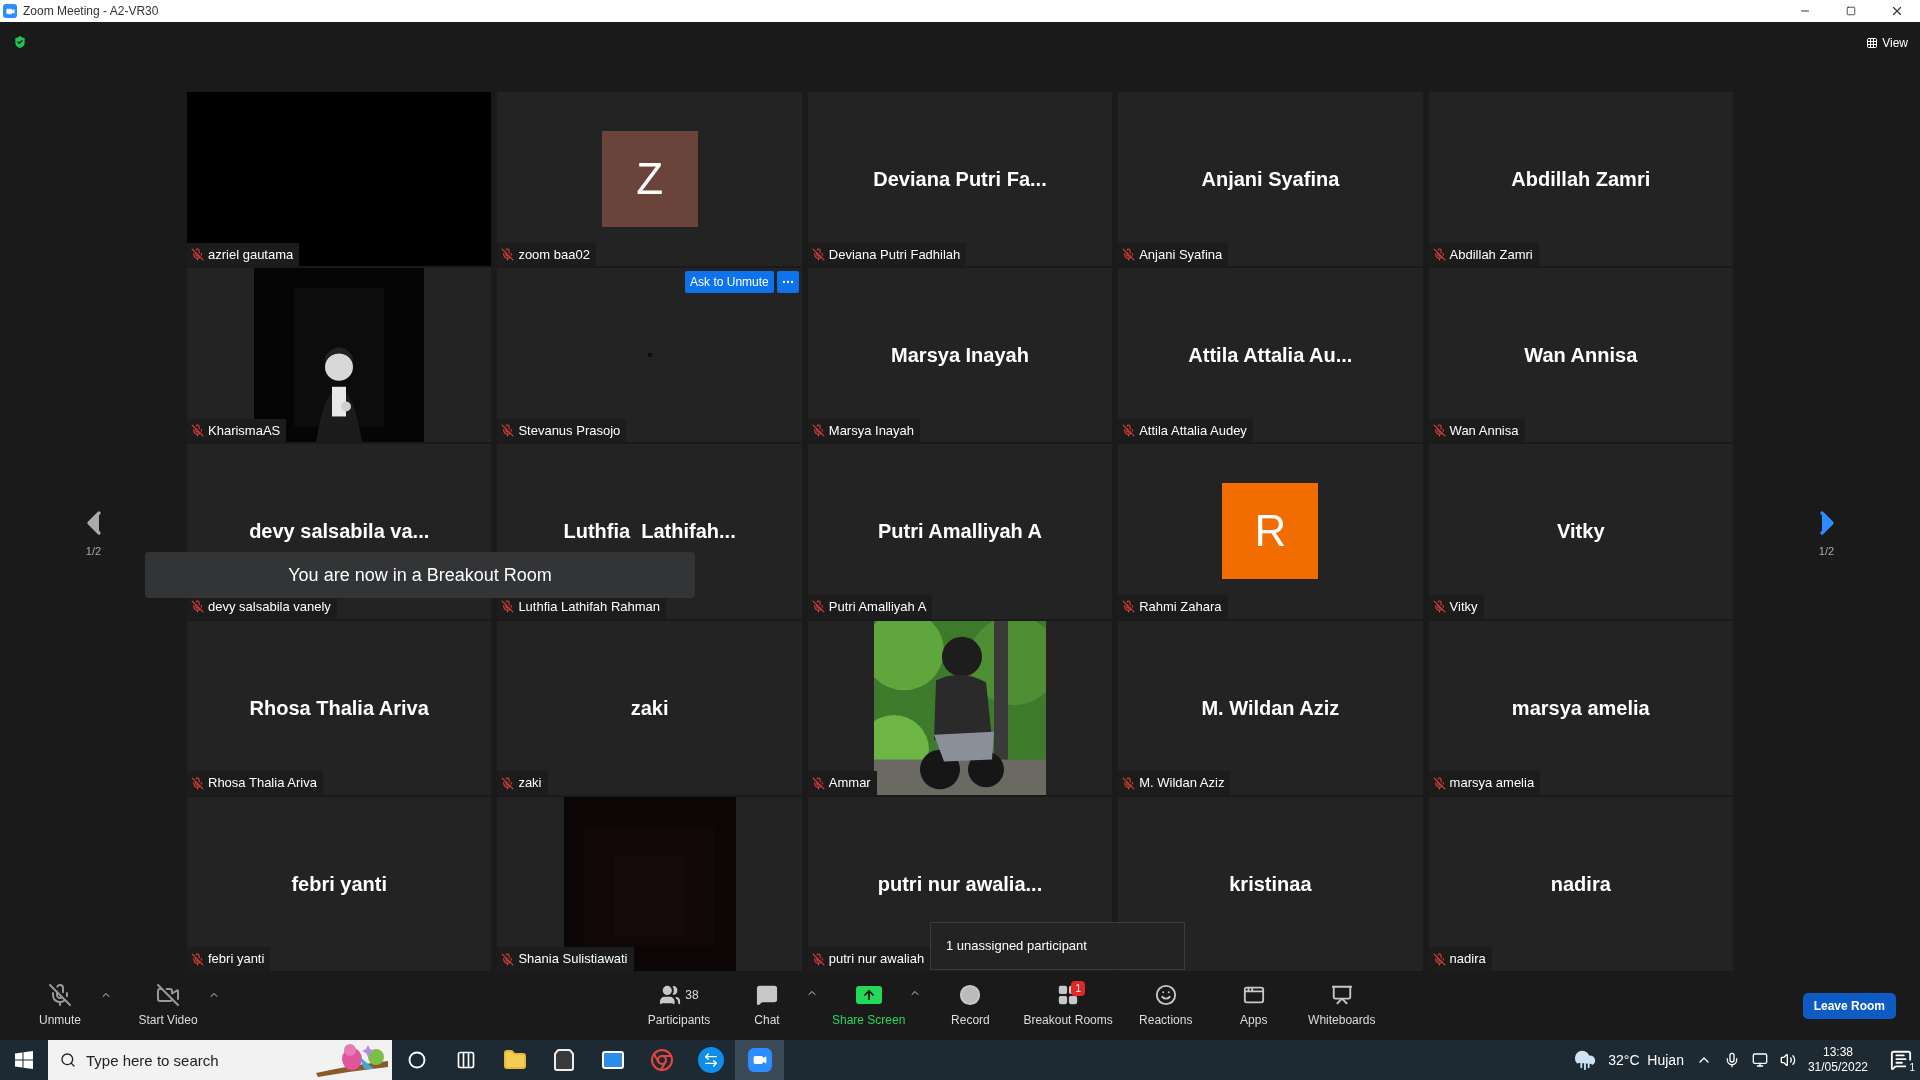 This screenshot has width=1920, height=1080. I want to click on participant-label: M. Wildan Aziz, so click(1182, 783).